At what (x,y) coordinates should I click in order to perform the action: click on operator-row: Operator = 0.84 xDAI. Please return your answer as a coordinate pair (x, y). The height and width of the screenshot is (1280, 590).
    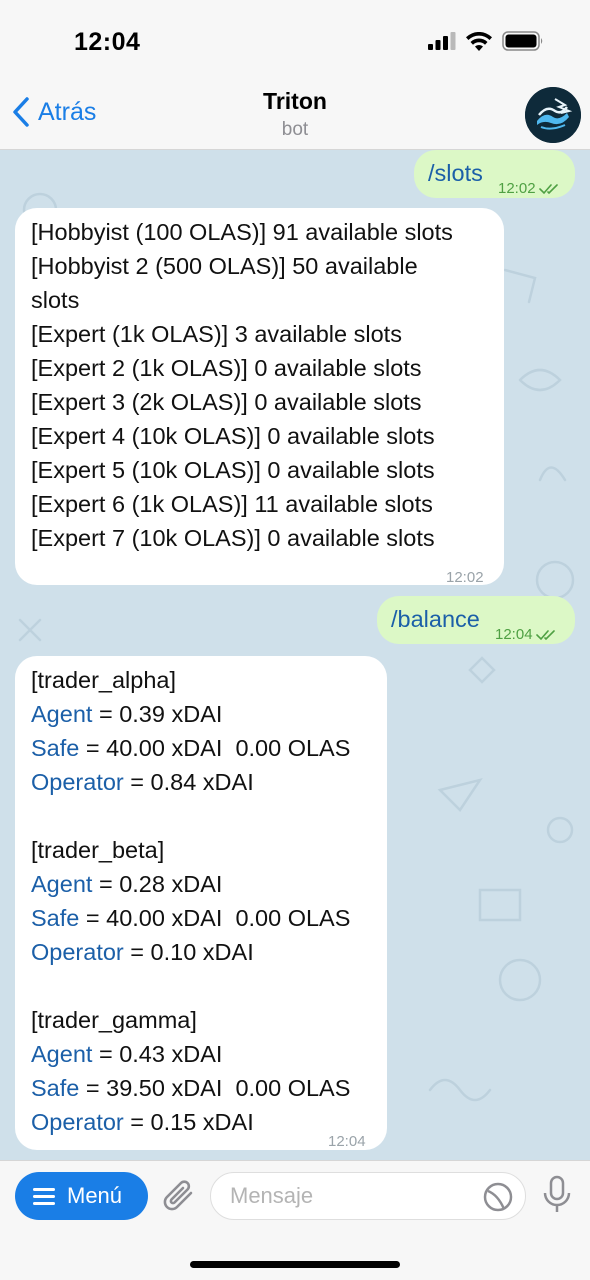
    Looking at the image, I should click on (190, 782).